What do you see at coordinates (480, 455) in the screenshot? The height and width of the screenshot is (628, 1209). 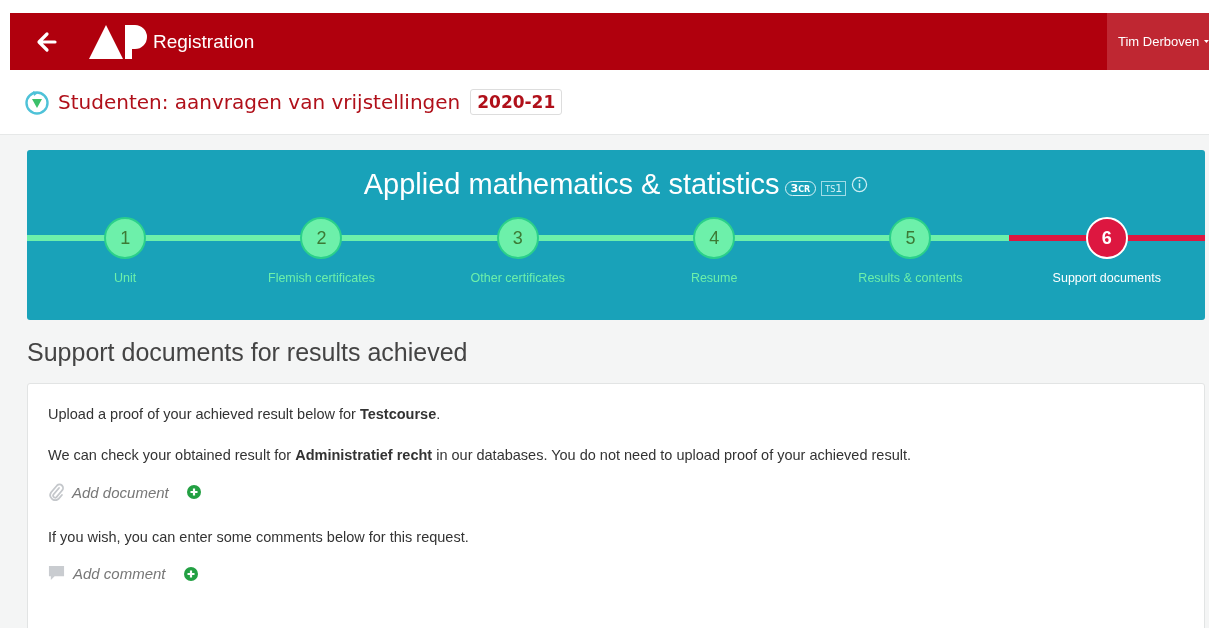 I see `paragraph: We can check your obtained result for Administratief recht in our databases. You do not need to upload proof of your achieved result.` at bounding box center [480, 455].